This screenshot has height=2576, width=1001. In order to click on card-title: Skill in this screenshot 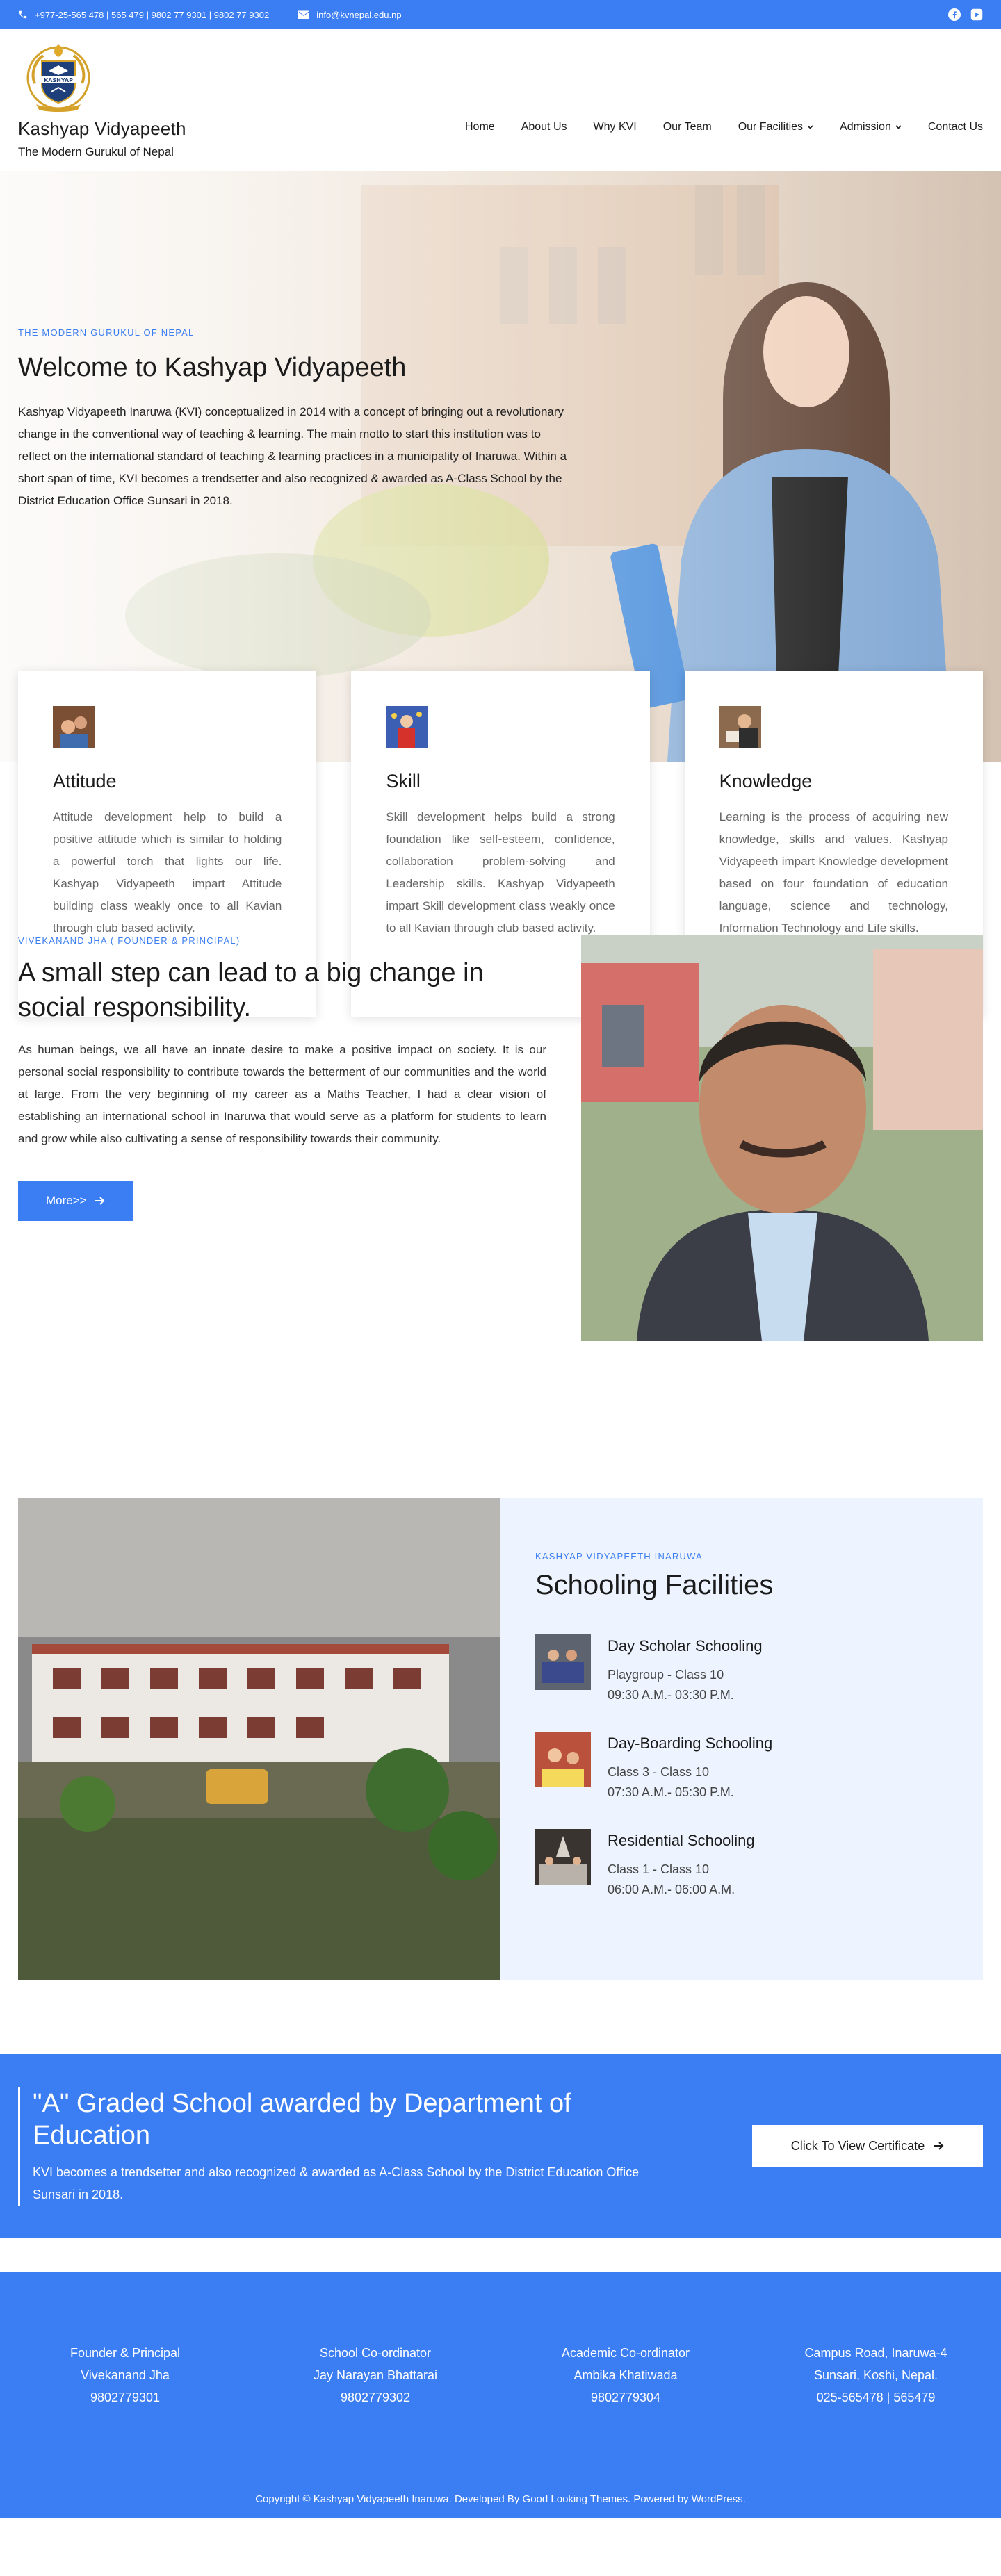, I will do `click(403, 781)`.